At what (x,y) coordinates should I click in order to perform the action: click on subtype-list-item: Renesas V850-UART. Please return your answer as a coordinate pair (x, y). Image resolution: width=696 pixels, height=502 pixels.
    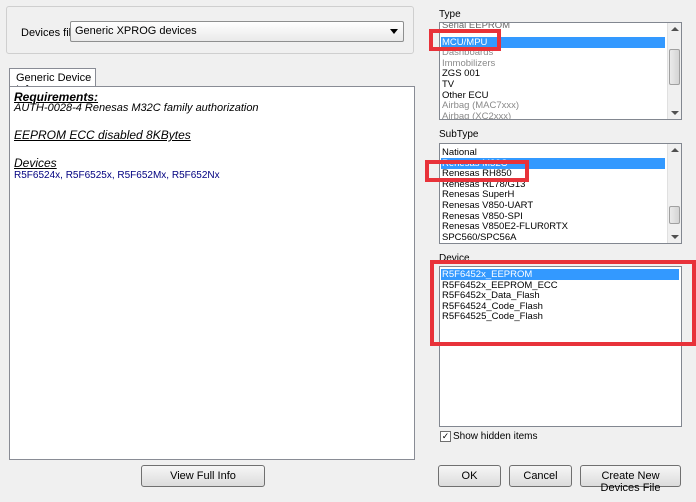
    Looking at the image, I should click on (553, 205).